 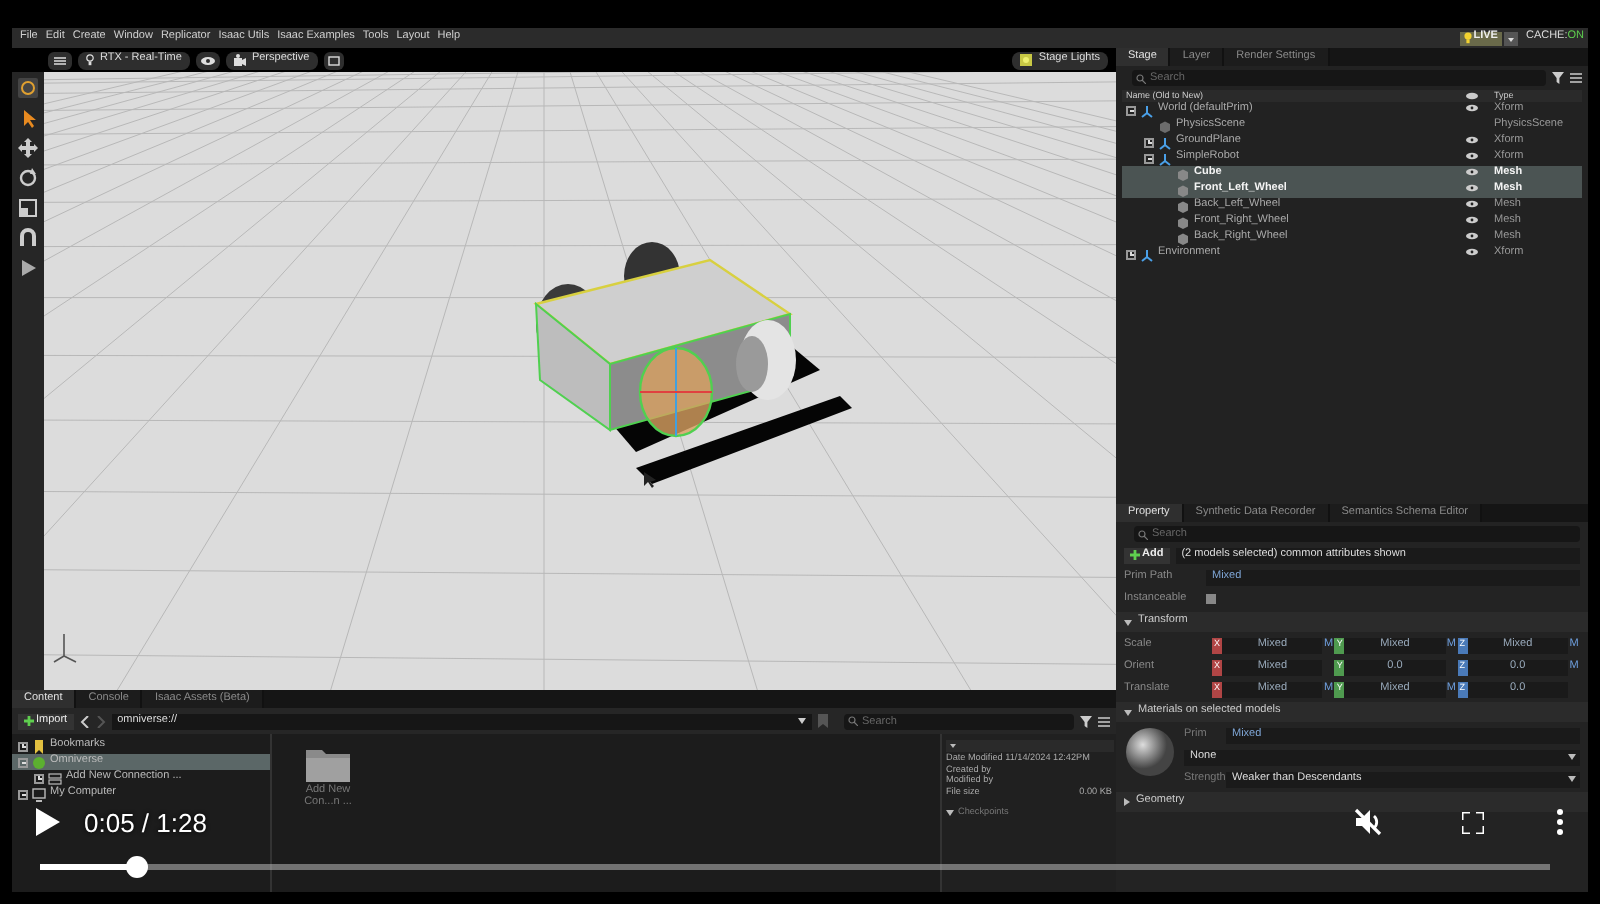 What do you see at coordinates (328, 764) in the screenshot?
I see `folder-icon` at bounding box center [328, 764].